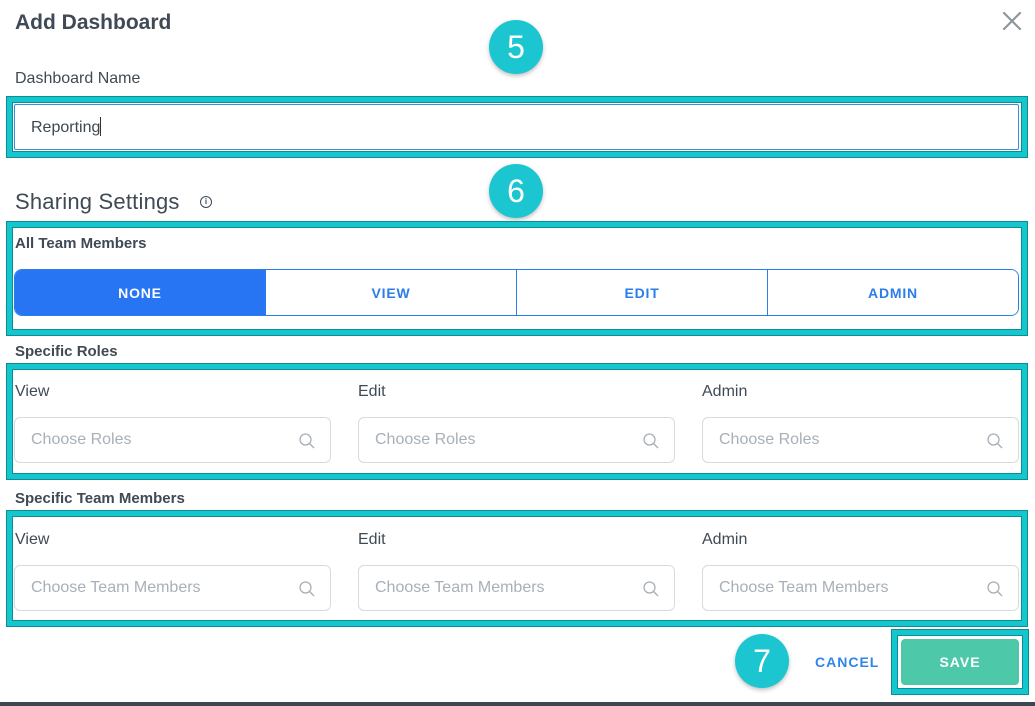 This screenshot has height=706, width=1035. Describe the element at coordinates (960, 662) in the screenshot. I see `save-button: SAVE` at that location.